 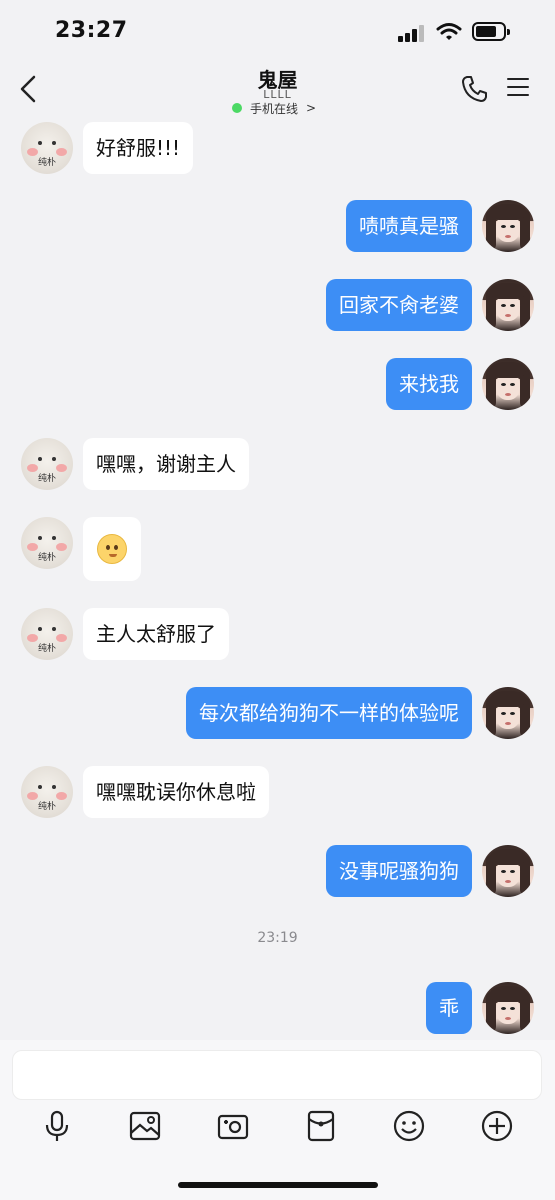 What do you see at coordinates (399, 305) in the screenshot?
I see `message-bubble-outgoing: 回家不肏老婆` at bounding box center [399, 305].